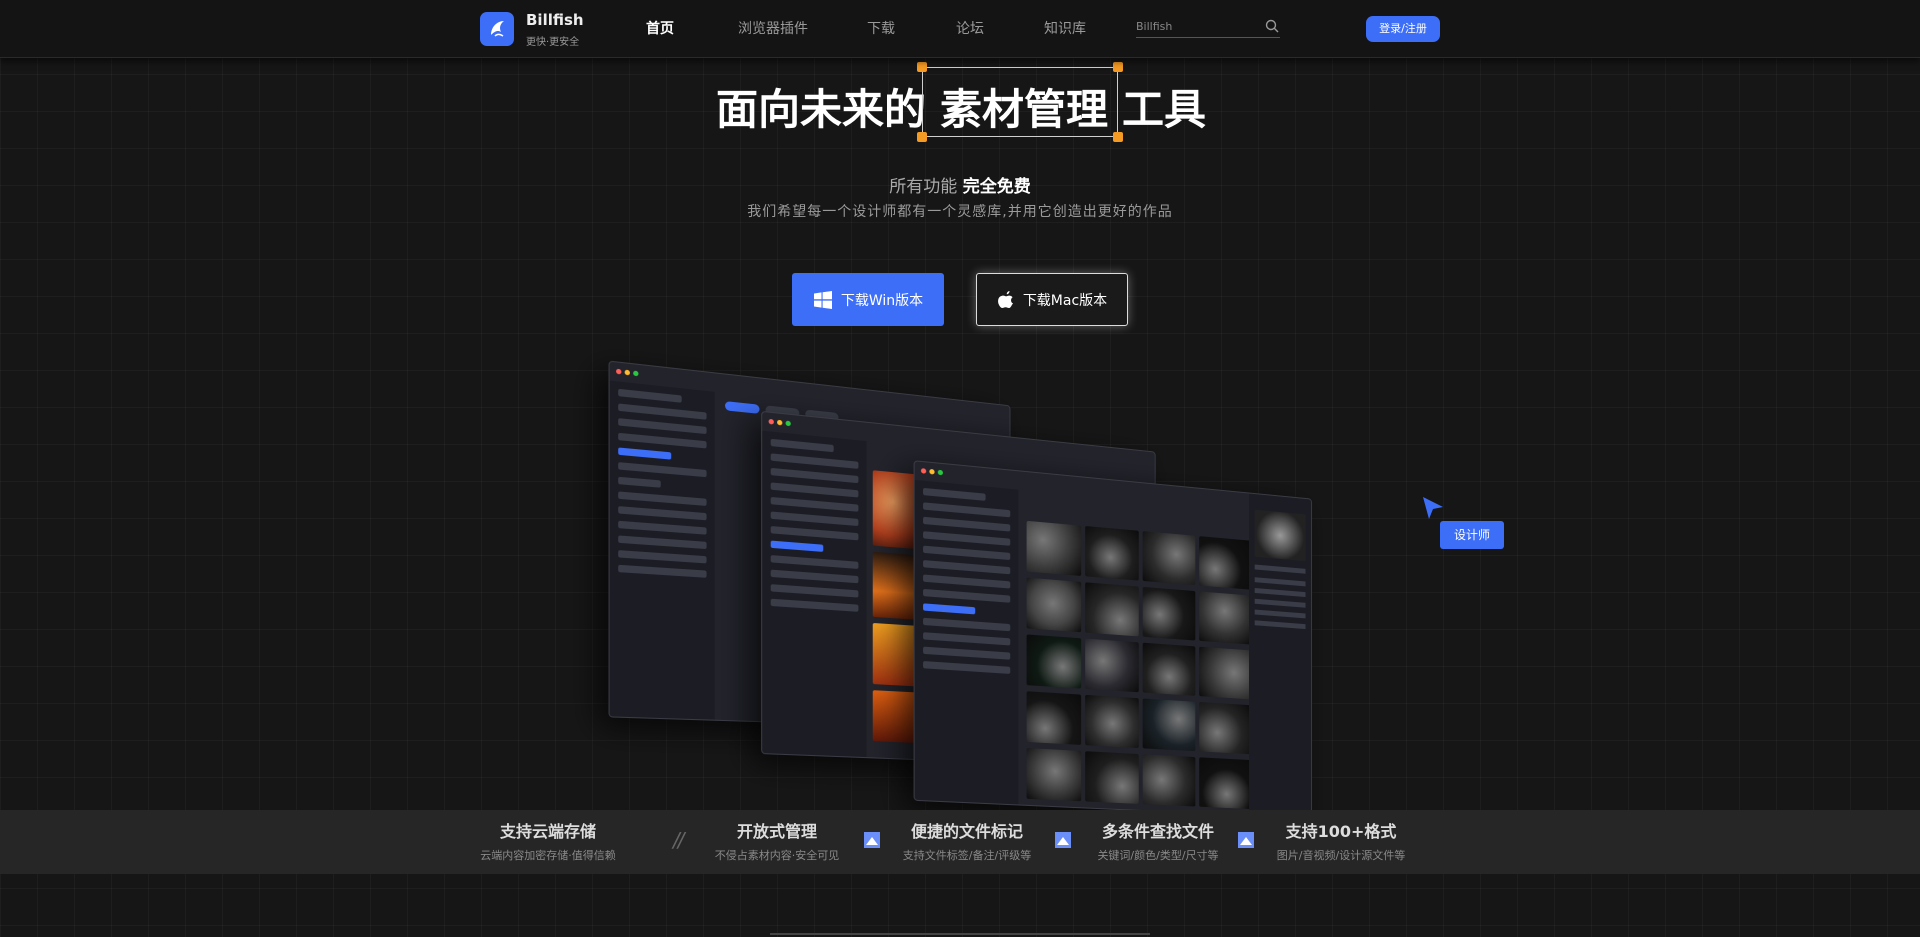 Image resolution: width=1920 pixels, height=937 pixels. Describe the element at coordinates (881, 28) in the screenshot. I see `nav-download: 下载` at that location.